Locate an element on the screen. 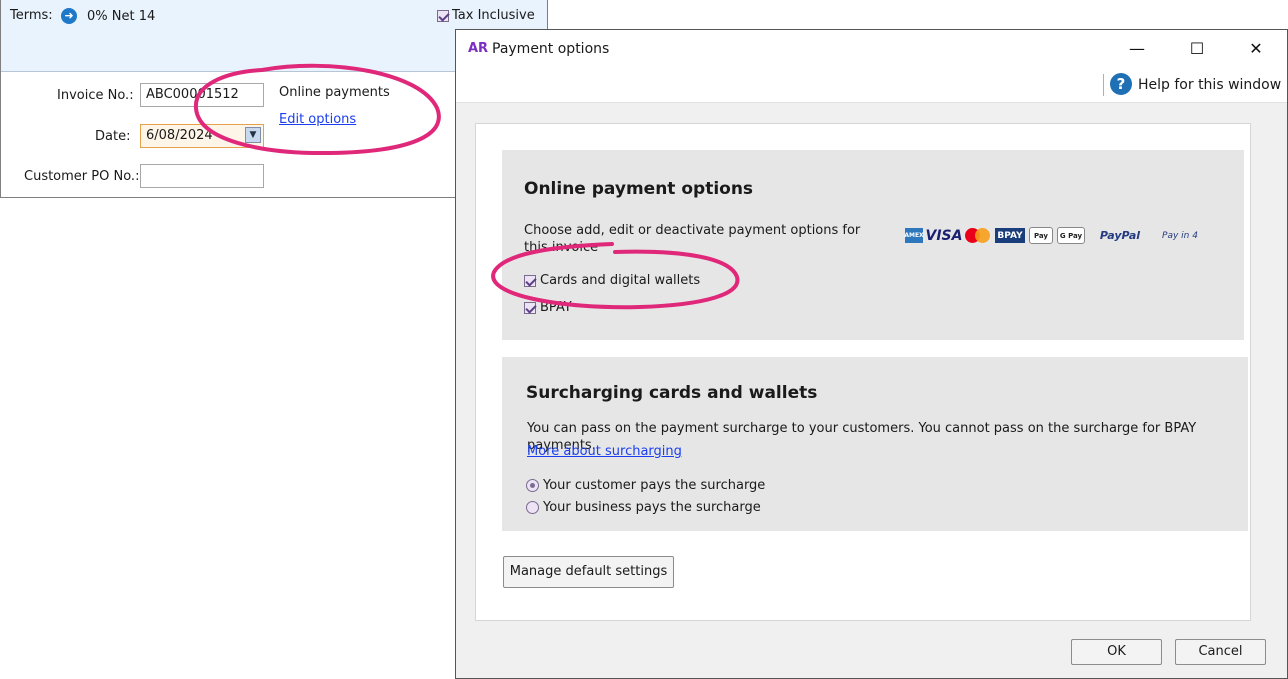 This screenshot has height=679, width=1288. online-payments-label: Online payments is located at coordinates (334, 92).